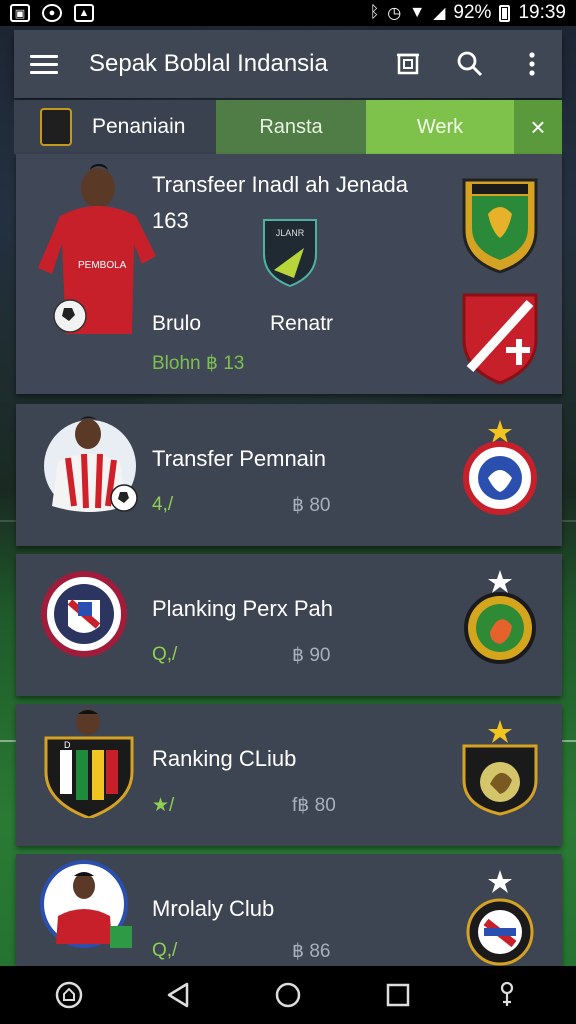  Describe the element at coordinates (67, 745) in the screenshot. I see `svg-text: D` at that location.